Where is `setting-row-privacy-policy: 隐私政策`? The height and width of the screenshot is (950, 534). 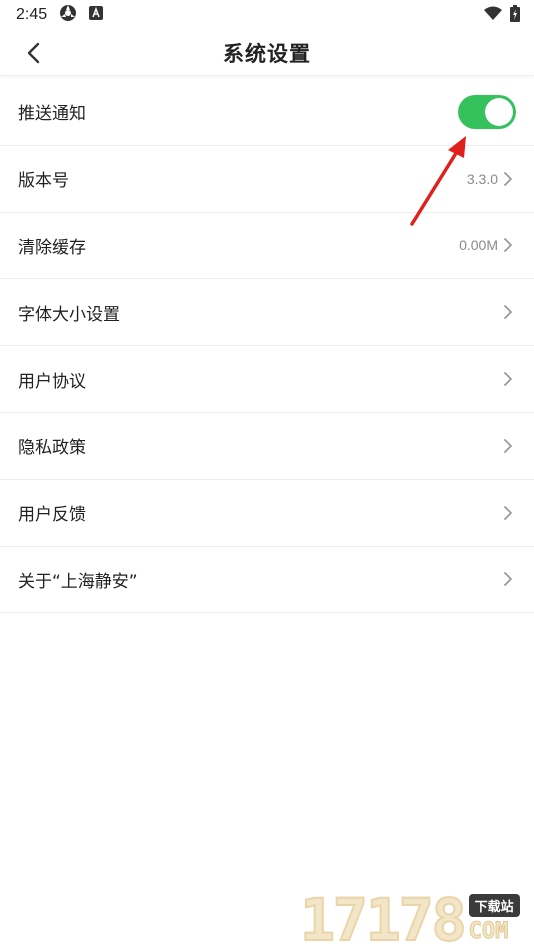 setting-row-privacy-policy: 隐私政策 is located at coordinates (267, 446).